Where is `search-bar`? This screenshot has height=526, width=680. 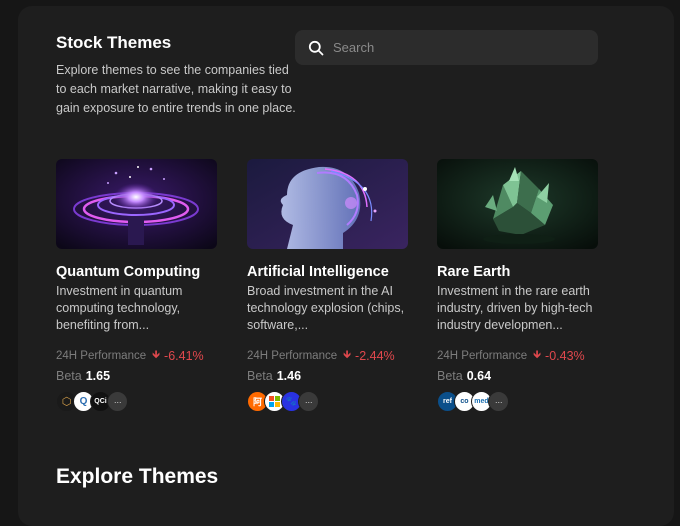
search-bar is located at coordinates (446, 47).